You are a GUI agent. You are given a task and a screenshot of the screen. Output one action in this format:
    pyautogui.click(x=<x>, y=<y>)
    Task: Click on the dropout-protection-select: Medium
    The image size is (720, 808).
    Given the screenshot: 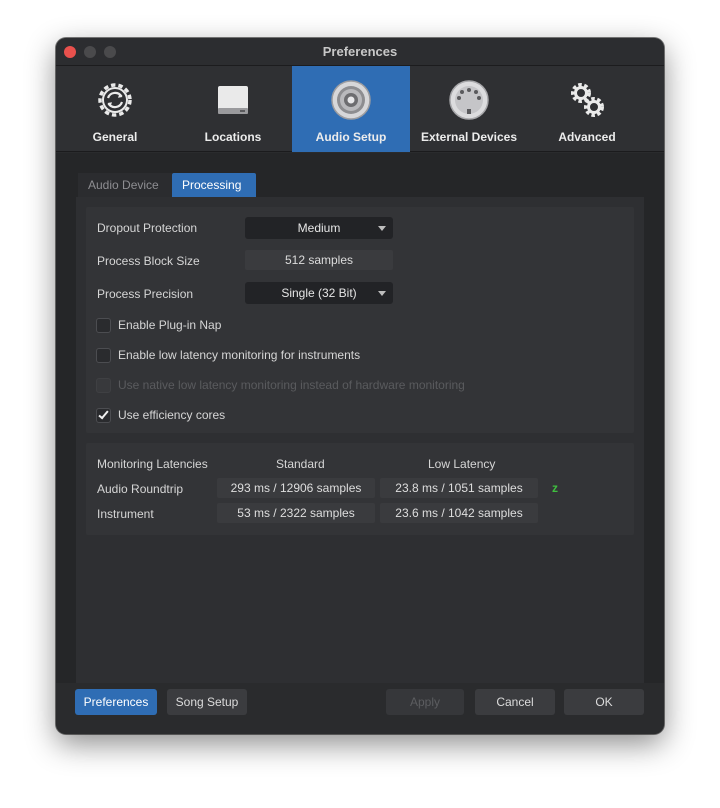 What is the action you would take?
    pyautogui.click(x=319, y=228)
    